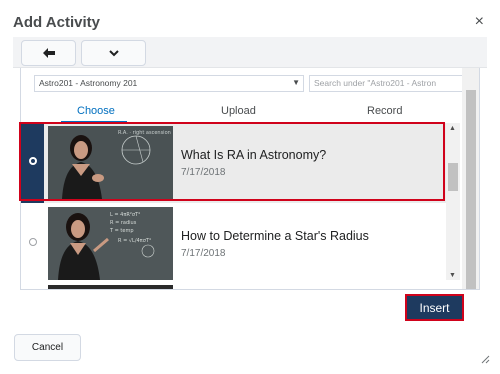 The width and height of the screenshot is (500, 374). Describe the element at coordinates (452, 128) in the screenshot. I see `scroll-up-icon: ▲` at that location.